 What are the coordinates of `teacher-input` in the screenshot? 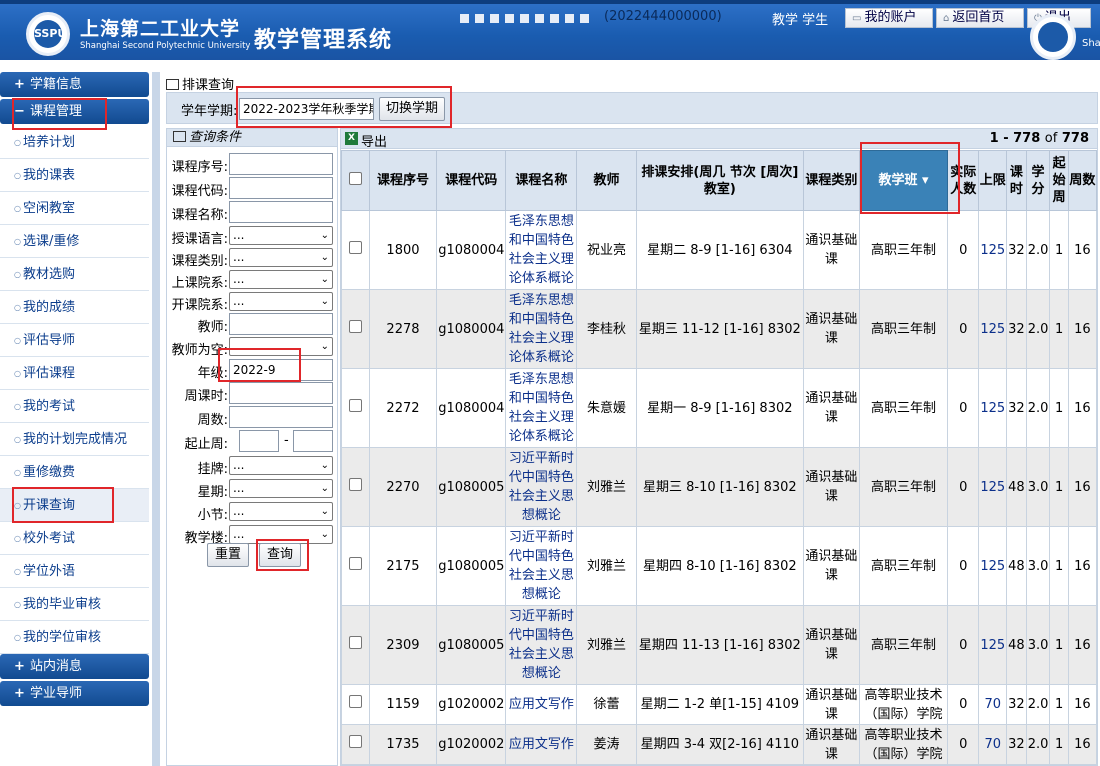 It's located at (281, 324).